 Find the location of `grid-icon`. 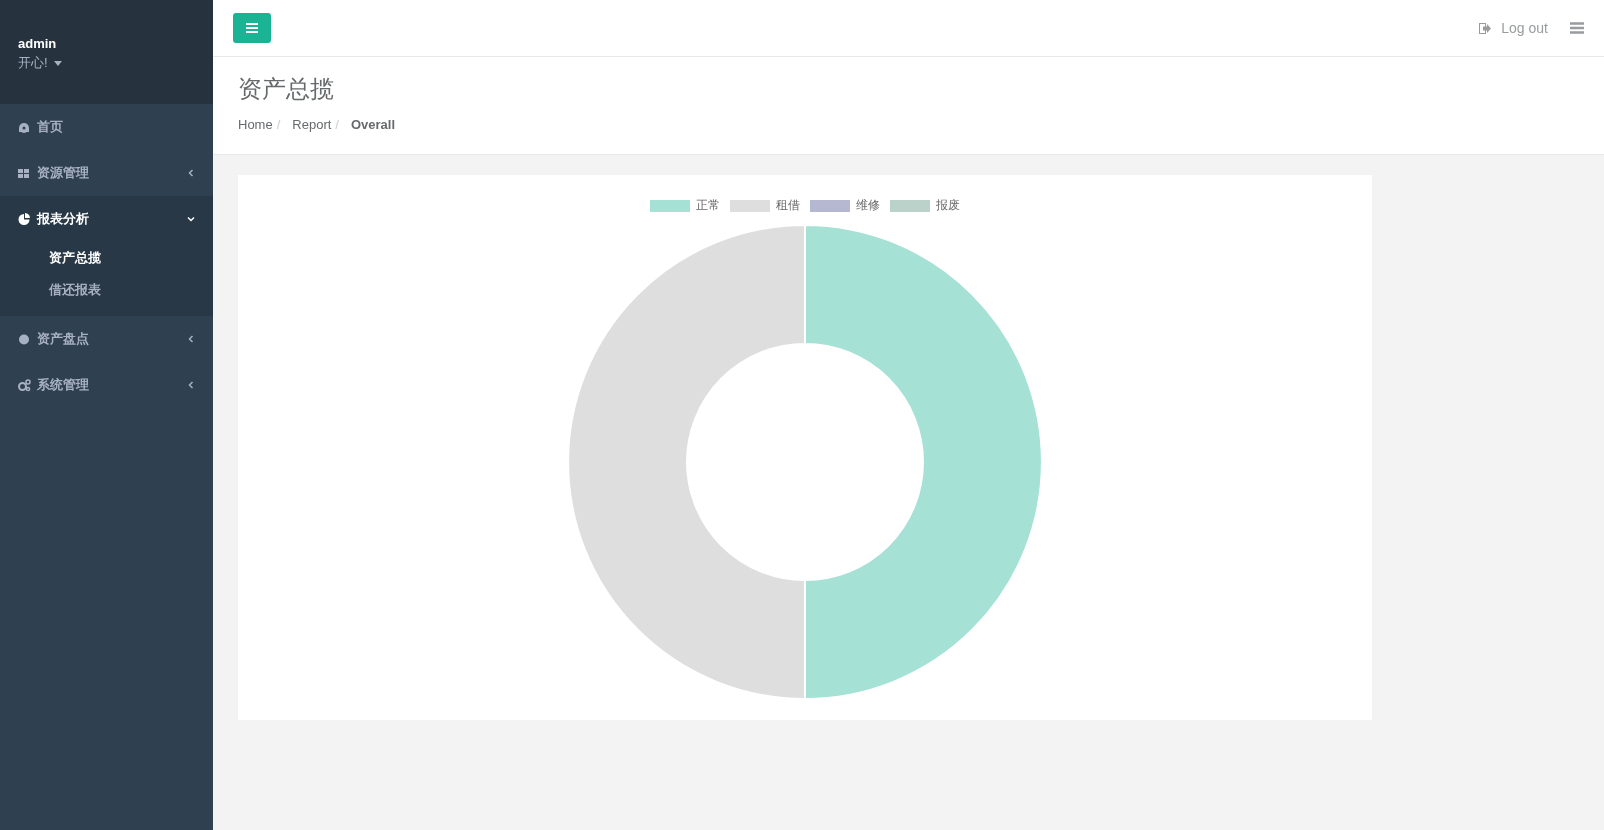

grid-icon is located at coordinates (24, 173).